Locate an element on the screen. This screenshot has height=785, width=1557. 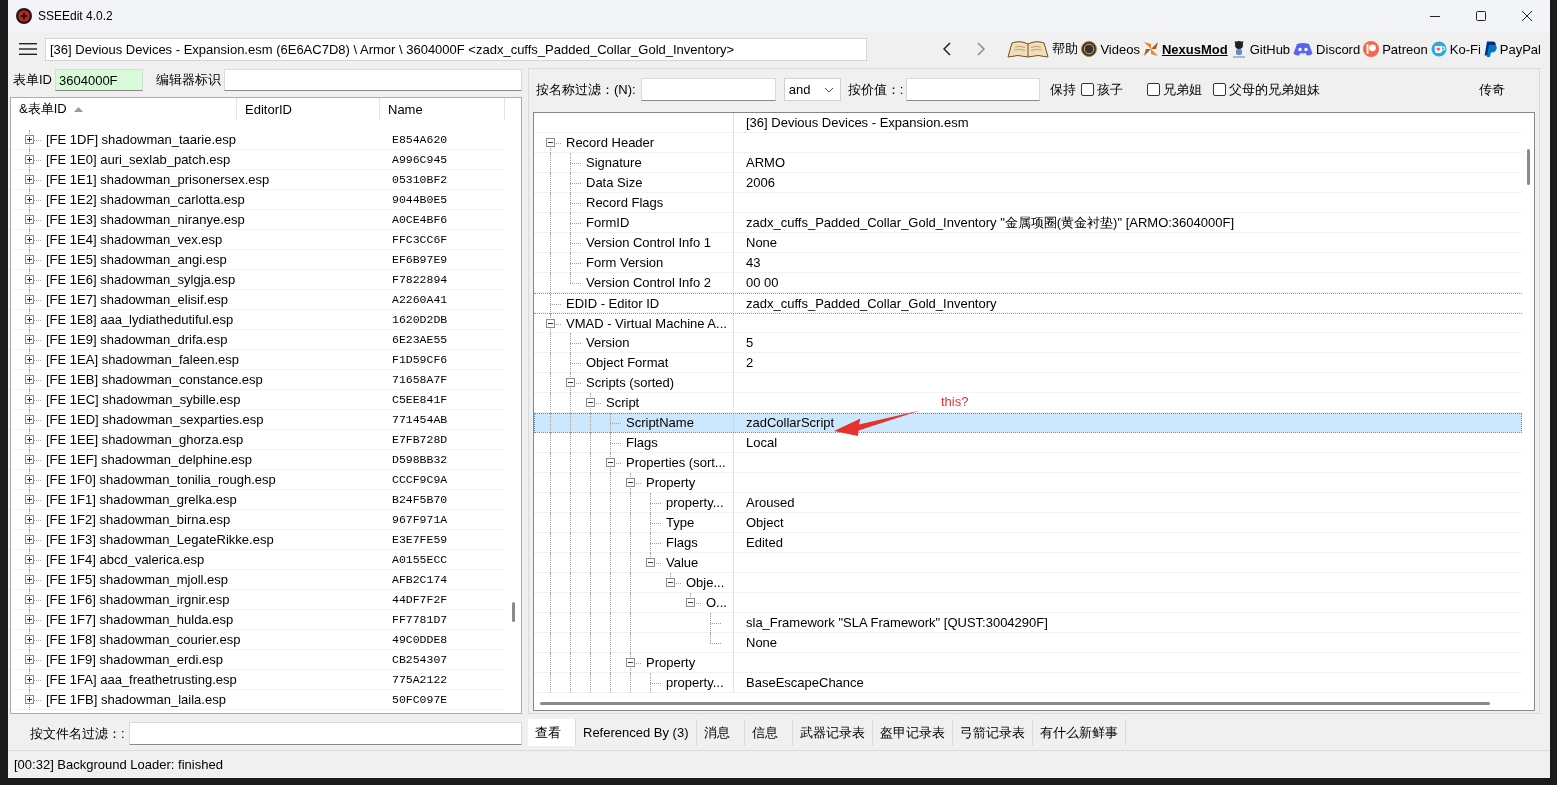
list-row: [FE 1F4] abcd_valerica.esp A0155ECC is located at coordinates (258, 560).